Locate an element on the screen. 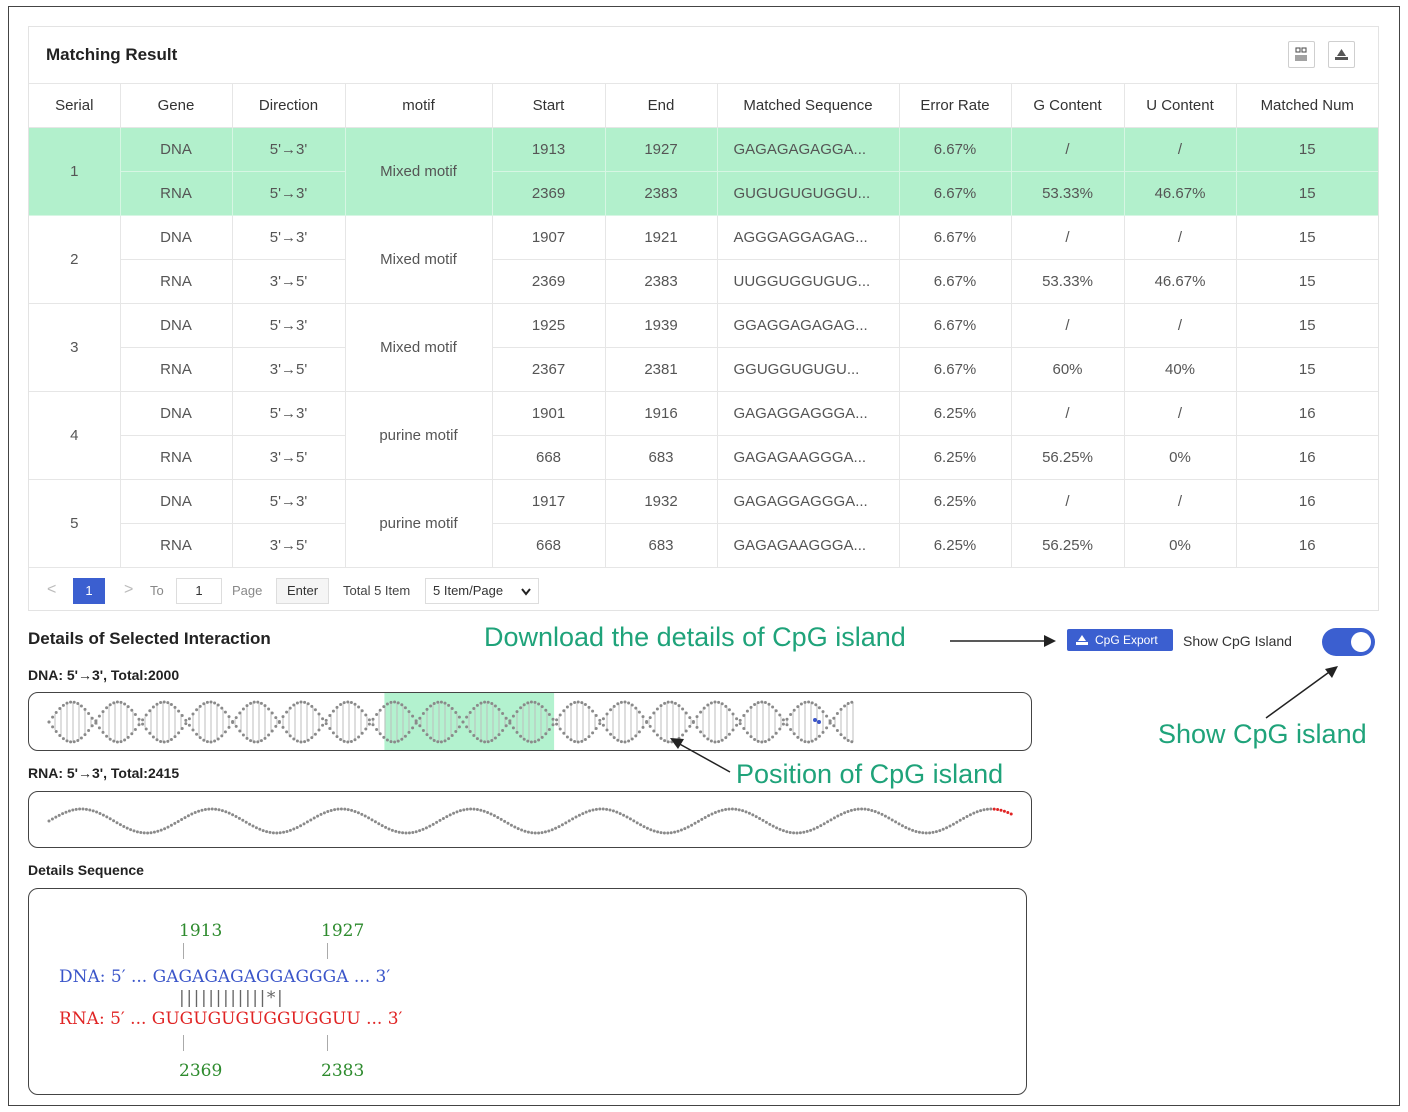  show-cpg-toggle is located at coordinates (1348, 642).